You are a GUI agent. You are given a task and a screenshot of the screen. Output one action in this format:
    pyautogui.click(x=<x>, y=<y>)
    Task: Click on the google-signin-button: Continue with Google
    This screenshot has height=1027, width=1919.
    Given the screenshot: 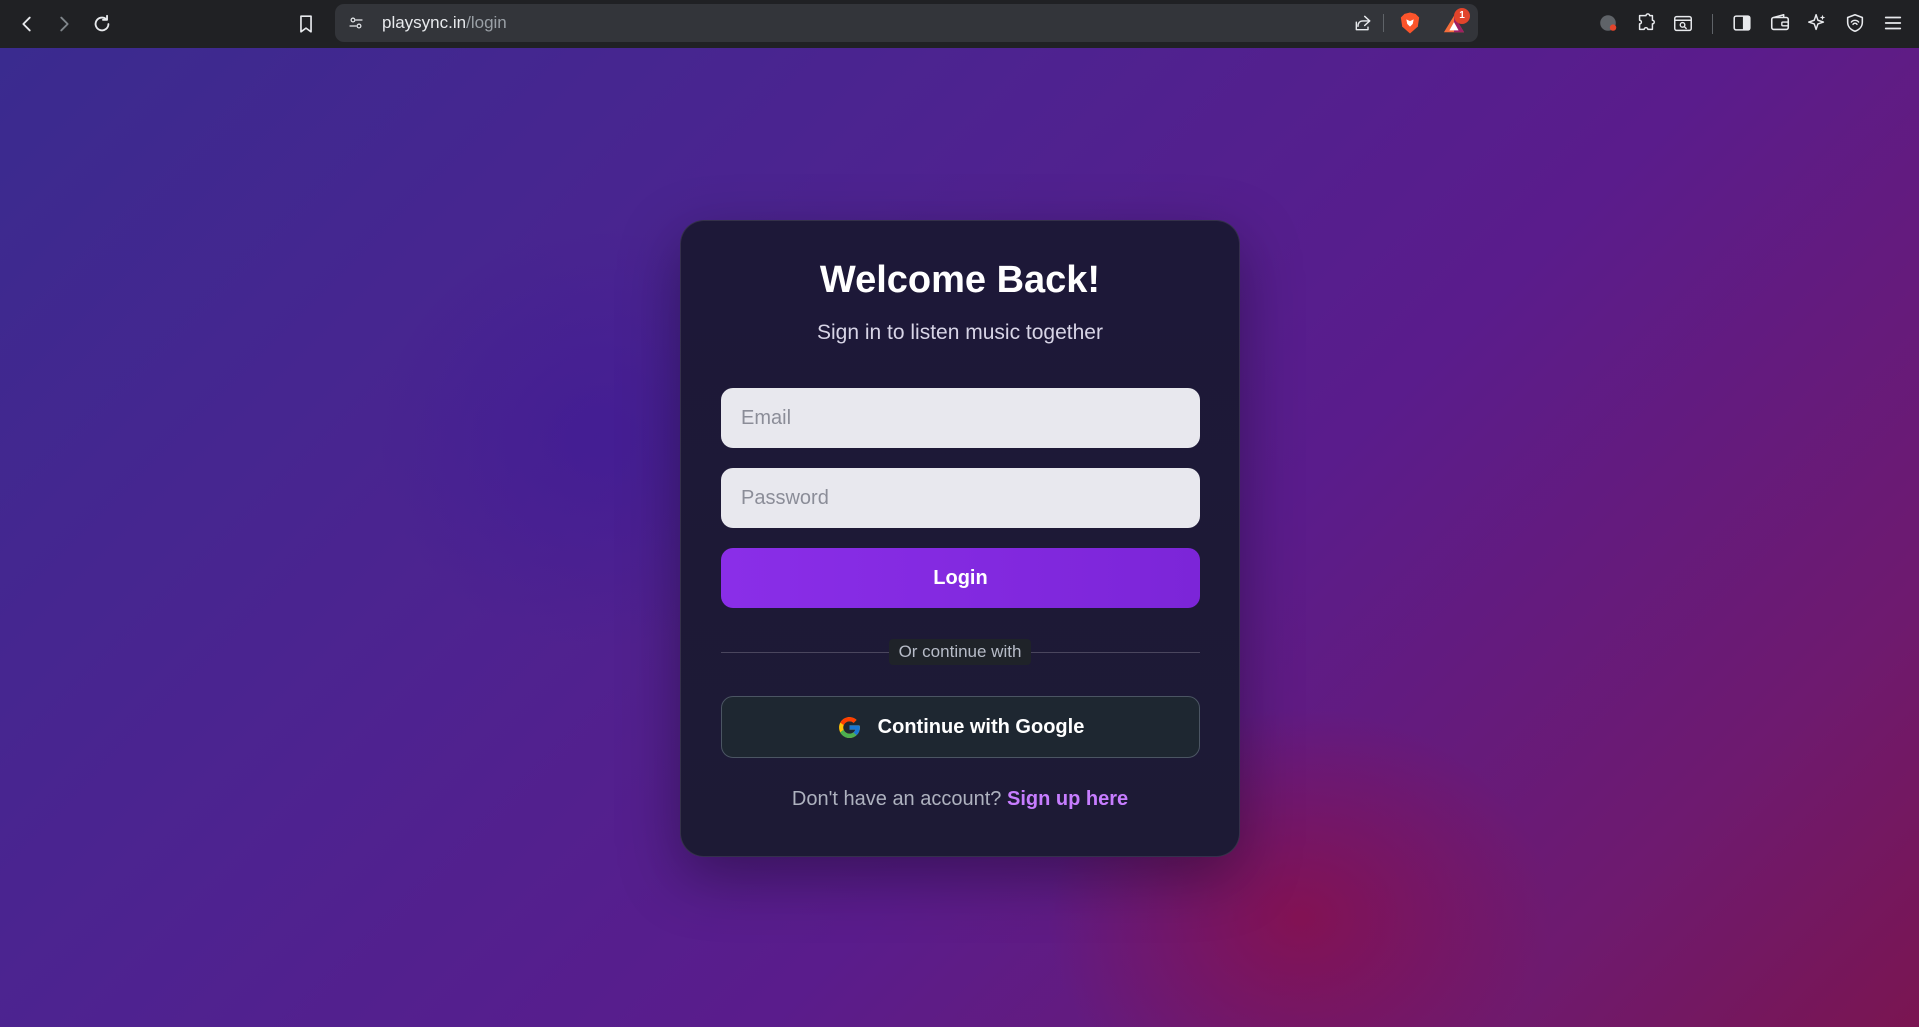 What is the action you would take?
    pyautogui.click(x=960, y=727)
    